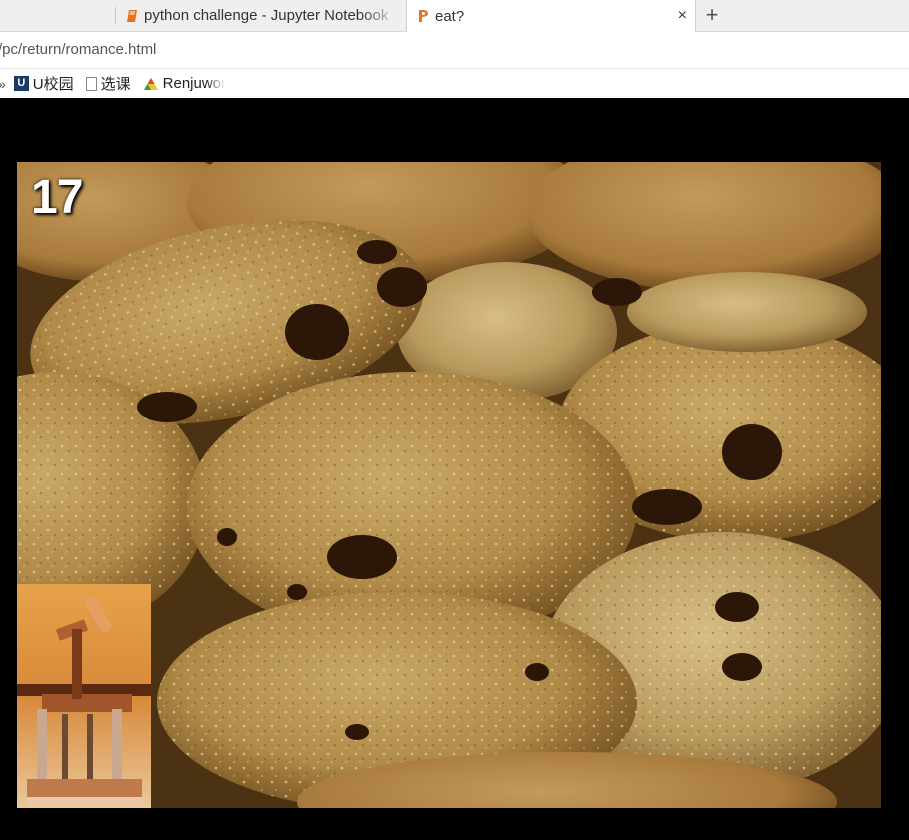  What do you see at coordinates (454, 83) in the screenshot?
I see `bookmarks-bar: » U U校园 选课 Renjuworld` at bounding box center [454, 83].